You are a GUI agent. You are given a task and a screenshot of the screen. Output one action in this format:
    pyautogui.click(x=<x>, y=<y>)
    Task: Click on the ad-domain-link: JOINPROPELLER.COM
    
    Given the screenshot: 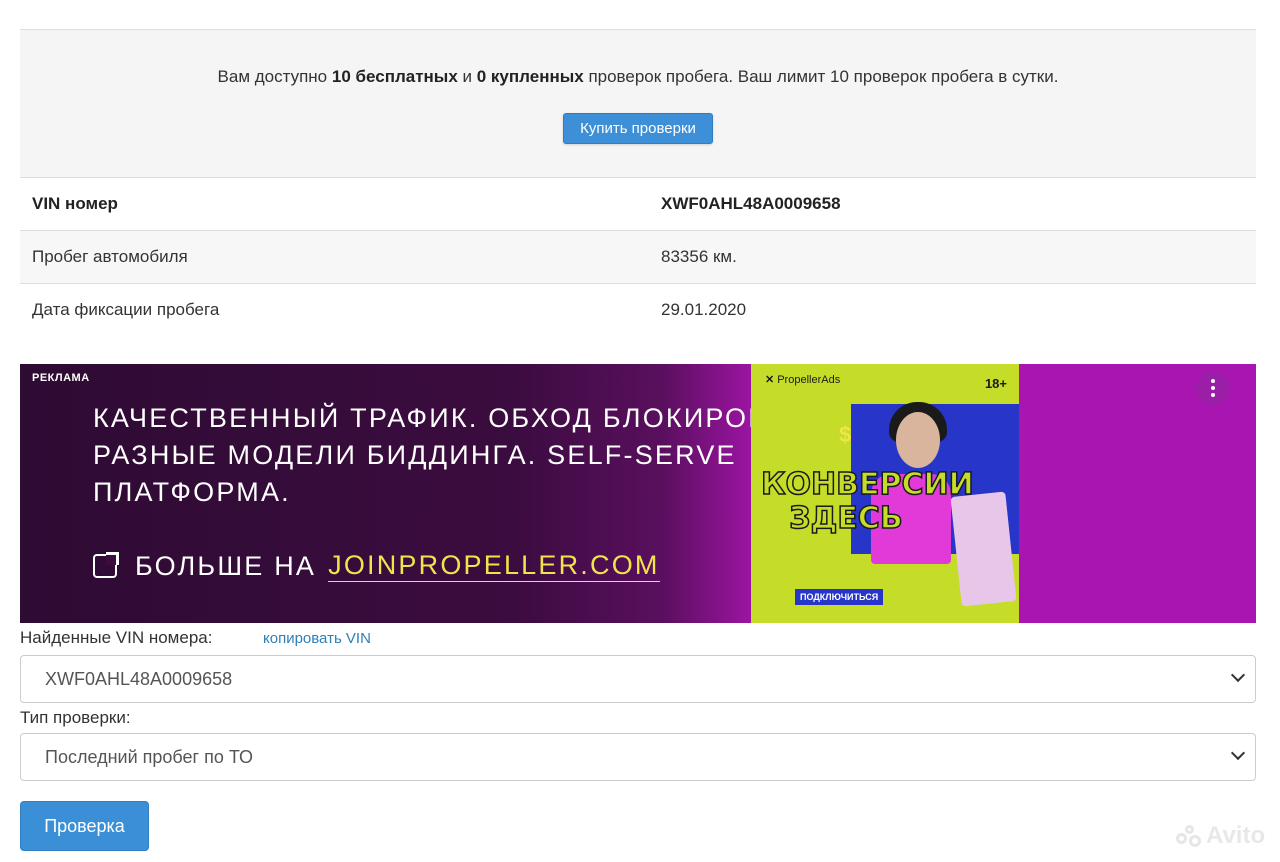 What is the action you would take?
    pyautogui.click(x=494, y=566)
    